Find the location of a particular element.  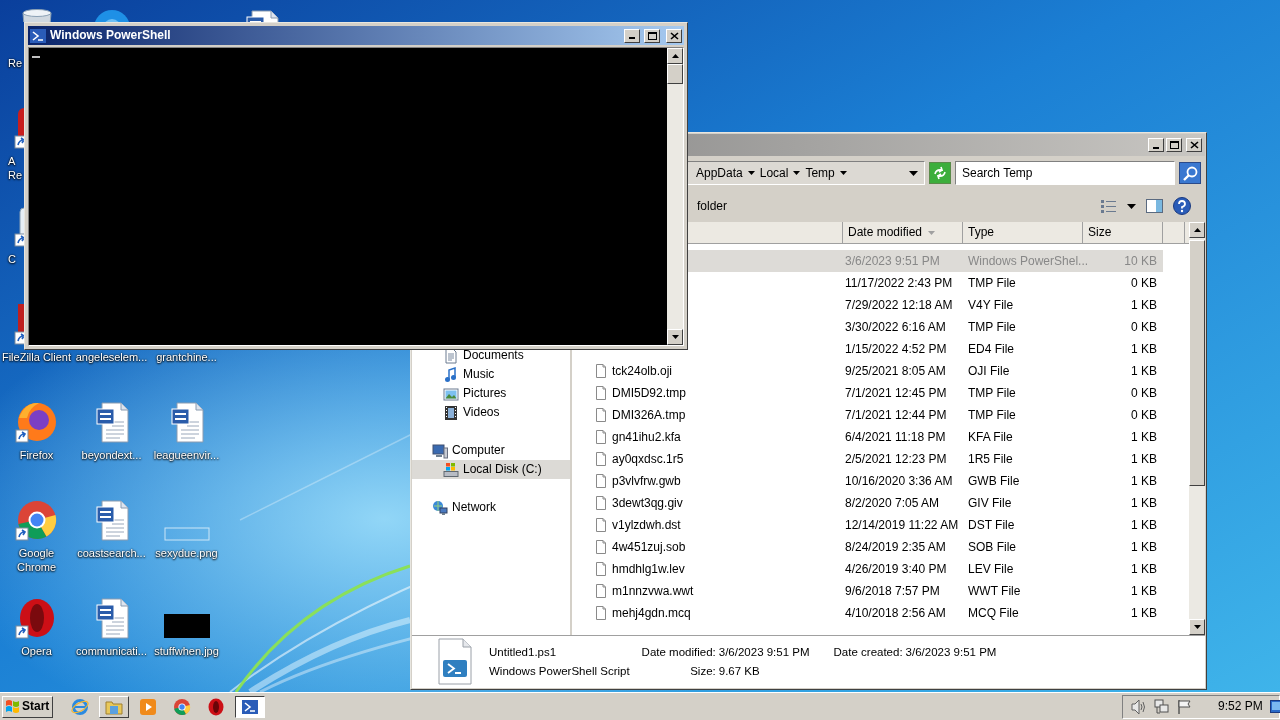

column-header: Type is located at coordinates (1023, 232).